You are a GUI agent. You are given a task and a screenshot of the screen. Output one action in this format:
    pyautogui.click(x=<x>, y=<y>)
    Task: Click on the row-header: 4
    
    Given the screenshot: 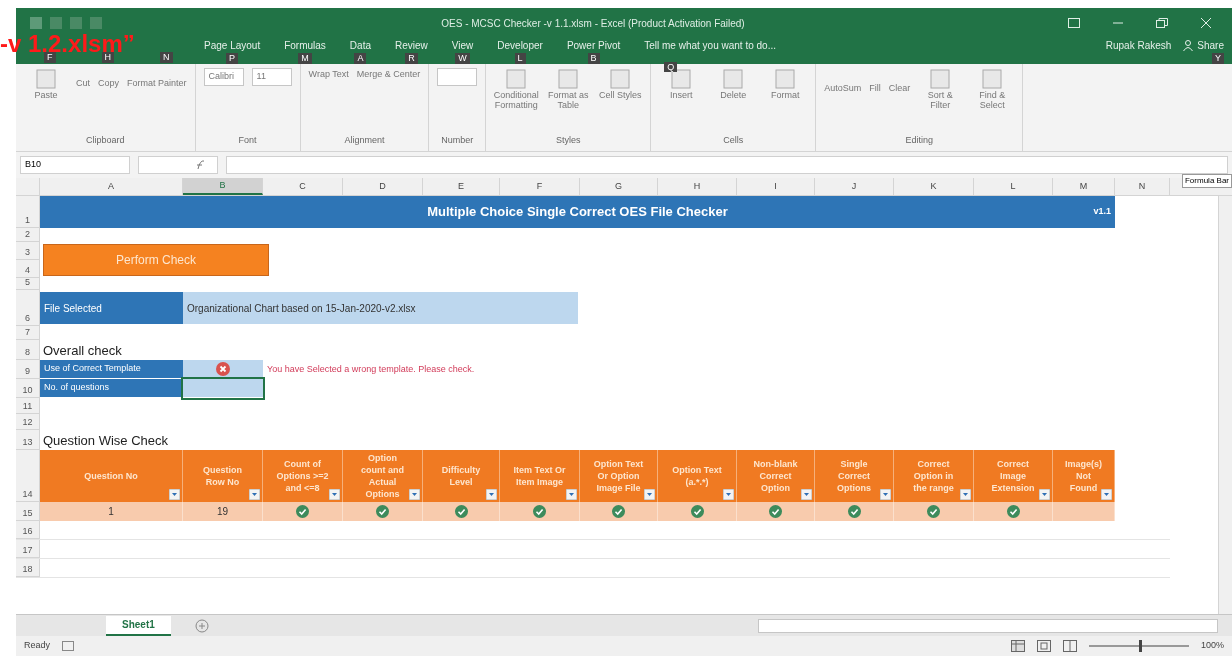 What is the action you would take?
    pyautogui.click(x=28, y=269)
    